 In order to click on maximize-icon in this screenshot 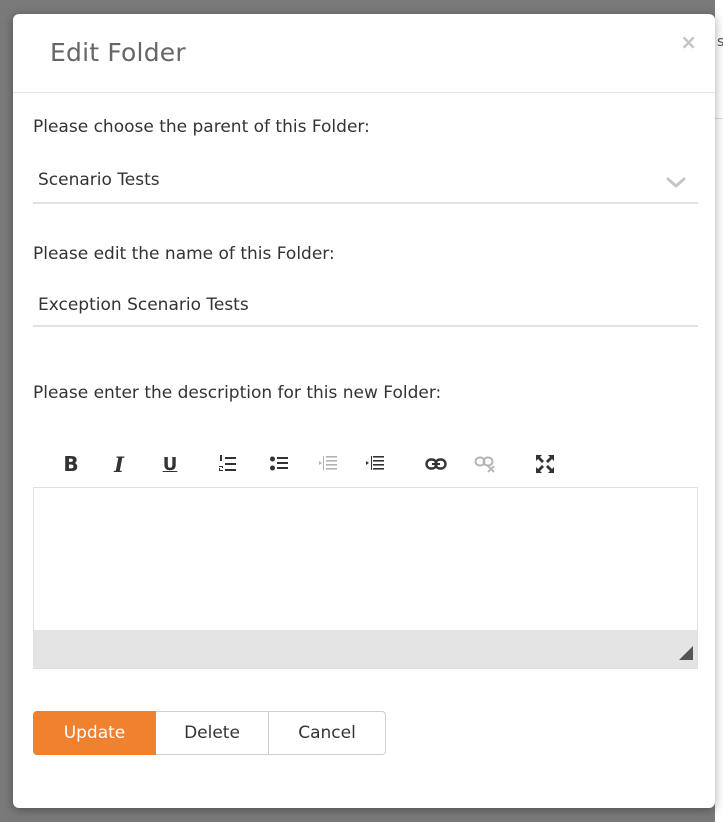, I will do `click(545, 464)`.